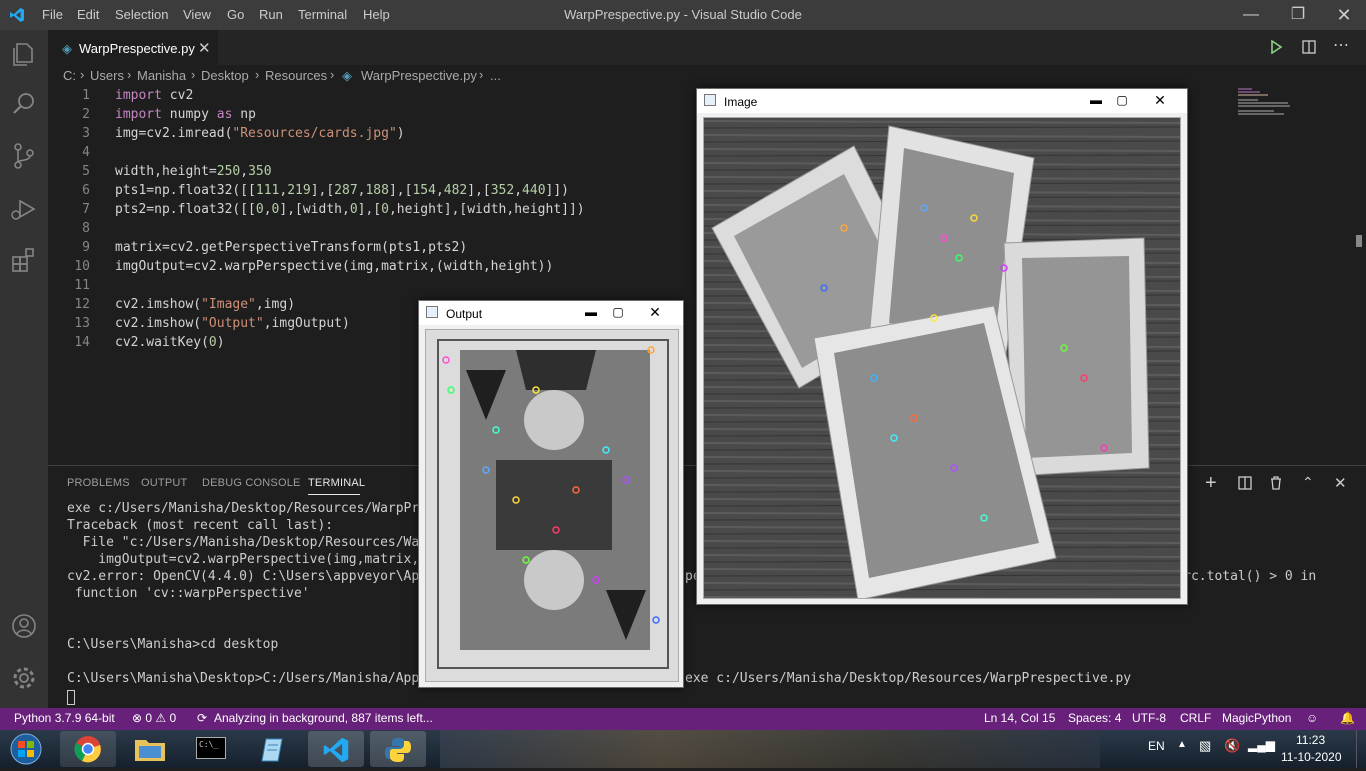 The height and width of the screenshot is (771, 1366). I want to click on restore-button: ❐, so click(1298, 15).